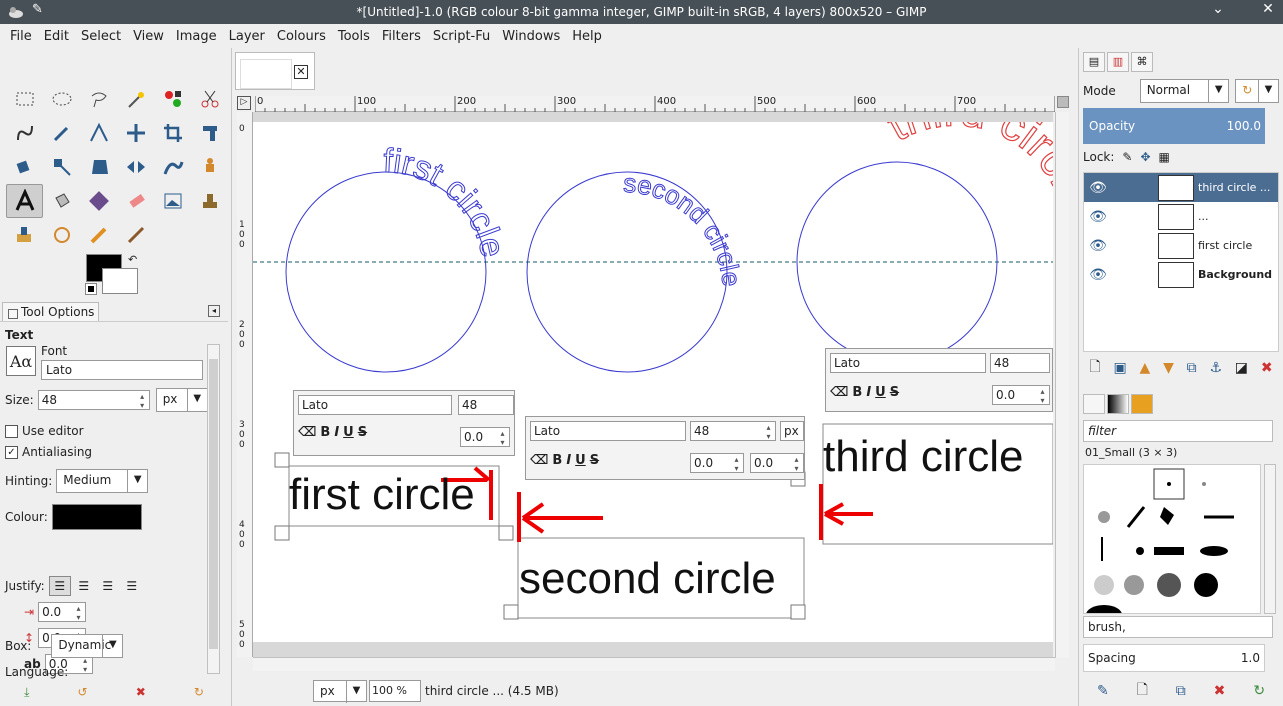 The width and height of the screenshot is (1283, 706). I want to click on brush-grid, so click(1172, 539).